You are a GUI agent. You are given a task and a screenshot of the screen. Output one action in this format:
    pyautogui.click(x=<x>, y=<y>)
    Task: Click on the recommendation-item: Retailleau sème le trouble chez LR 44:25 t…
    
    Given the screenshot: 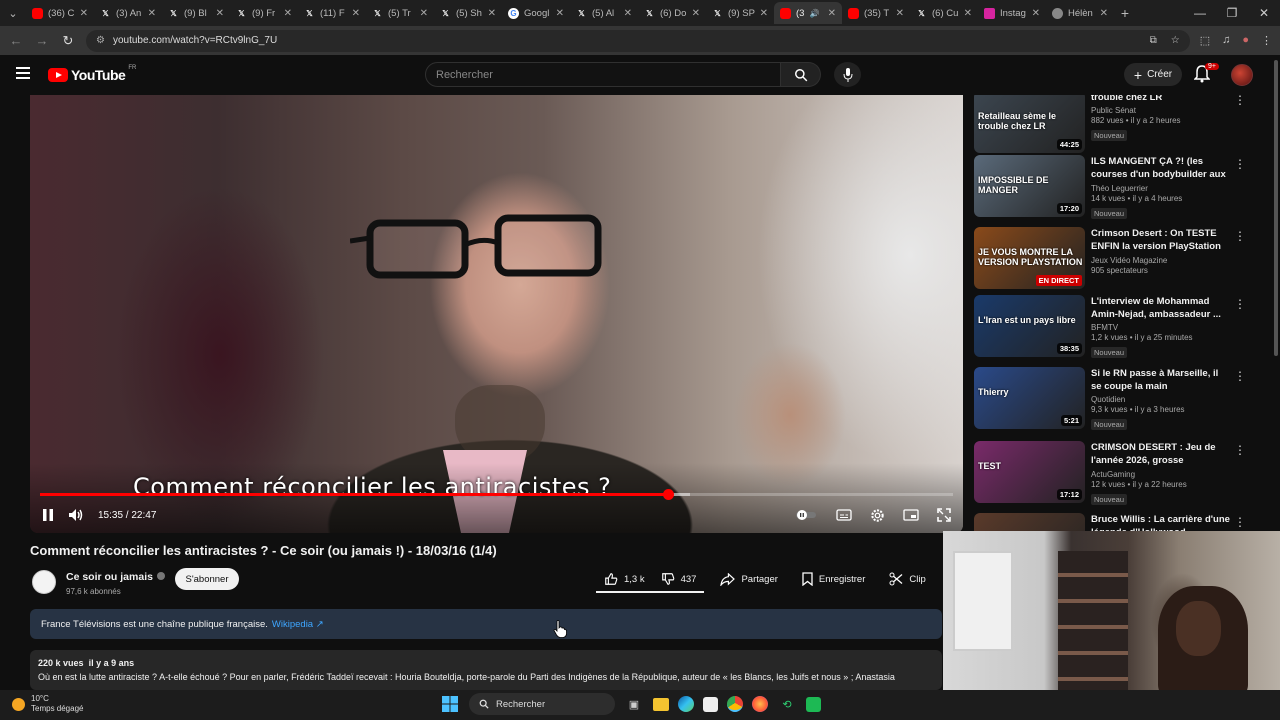 What is the action you would take?
    pyautogui.click(x=1112, y=126)
    